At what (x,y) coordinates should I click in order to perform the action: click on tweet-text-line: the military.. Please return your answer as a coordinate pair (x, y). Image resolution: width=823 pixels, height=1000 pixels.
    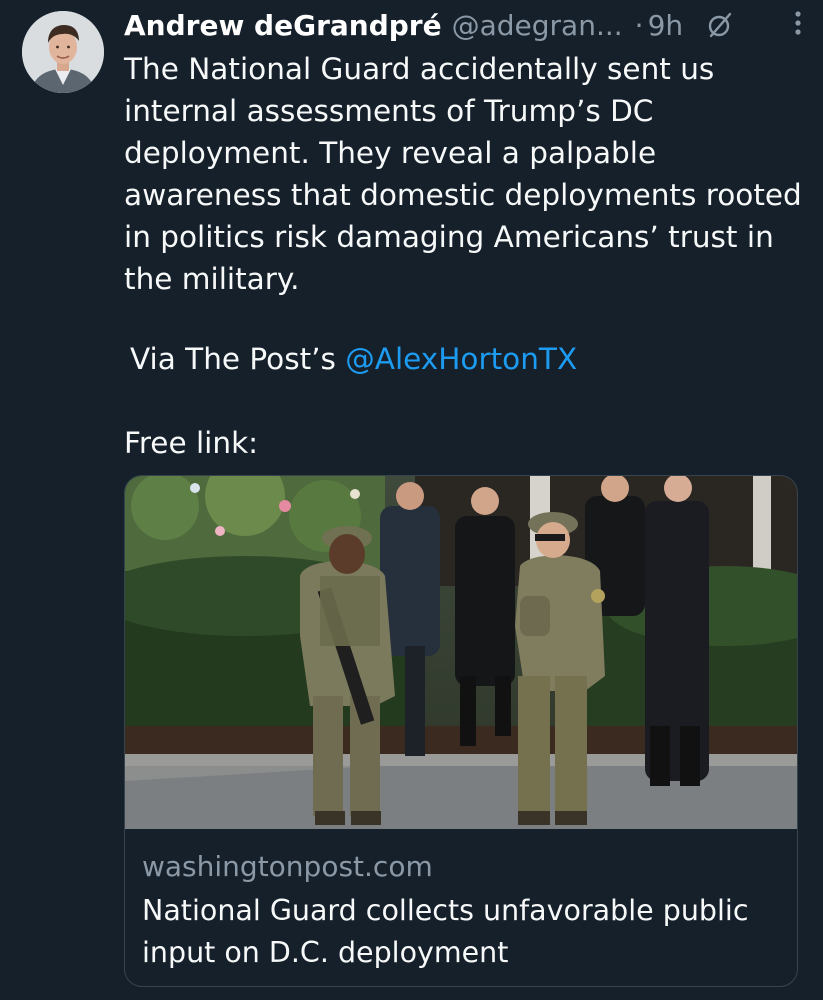
    Looking at the image, I should click on (212, 279).